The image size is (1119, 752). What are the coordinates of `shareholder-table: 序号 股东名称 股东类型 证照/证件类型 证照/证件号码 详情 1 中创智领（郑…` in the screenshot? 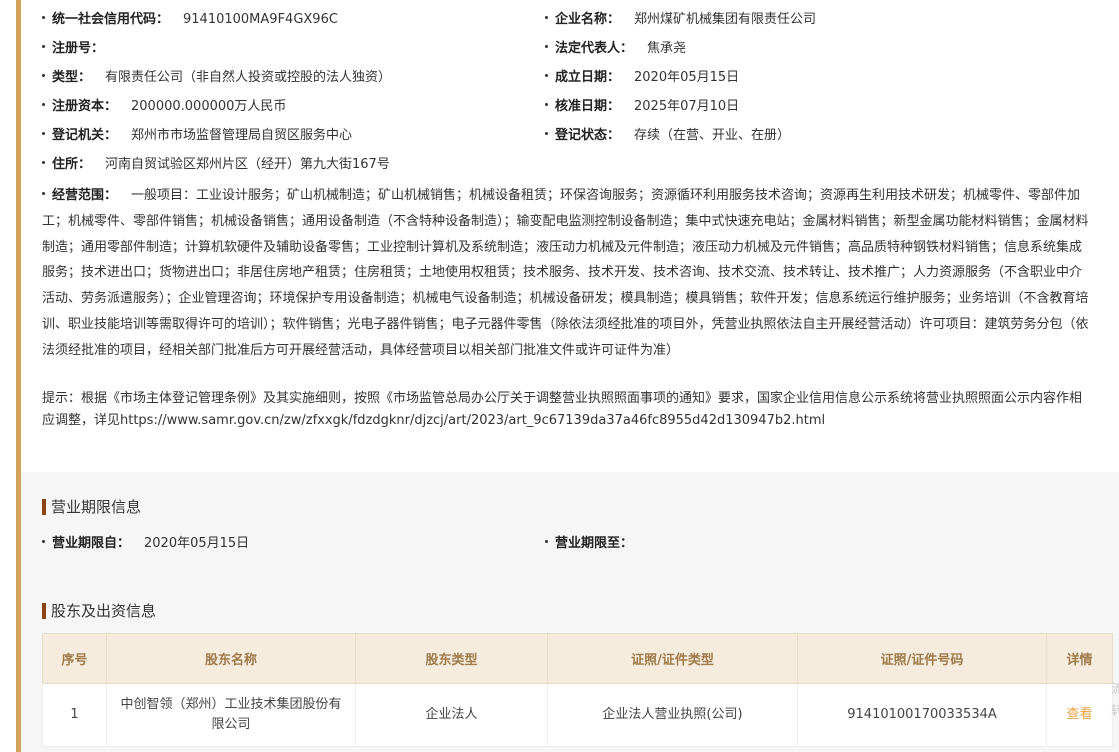 It's located at (577, 690).